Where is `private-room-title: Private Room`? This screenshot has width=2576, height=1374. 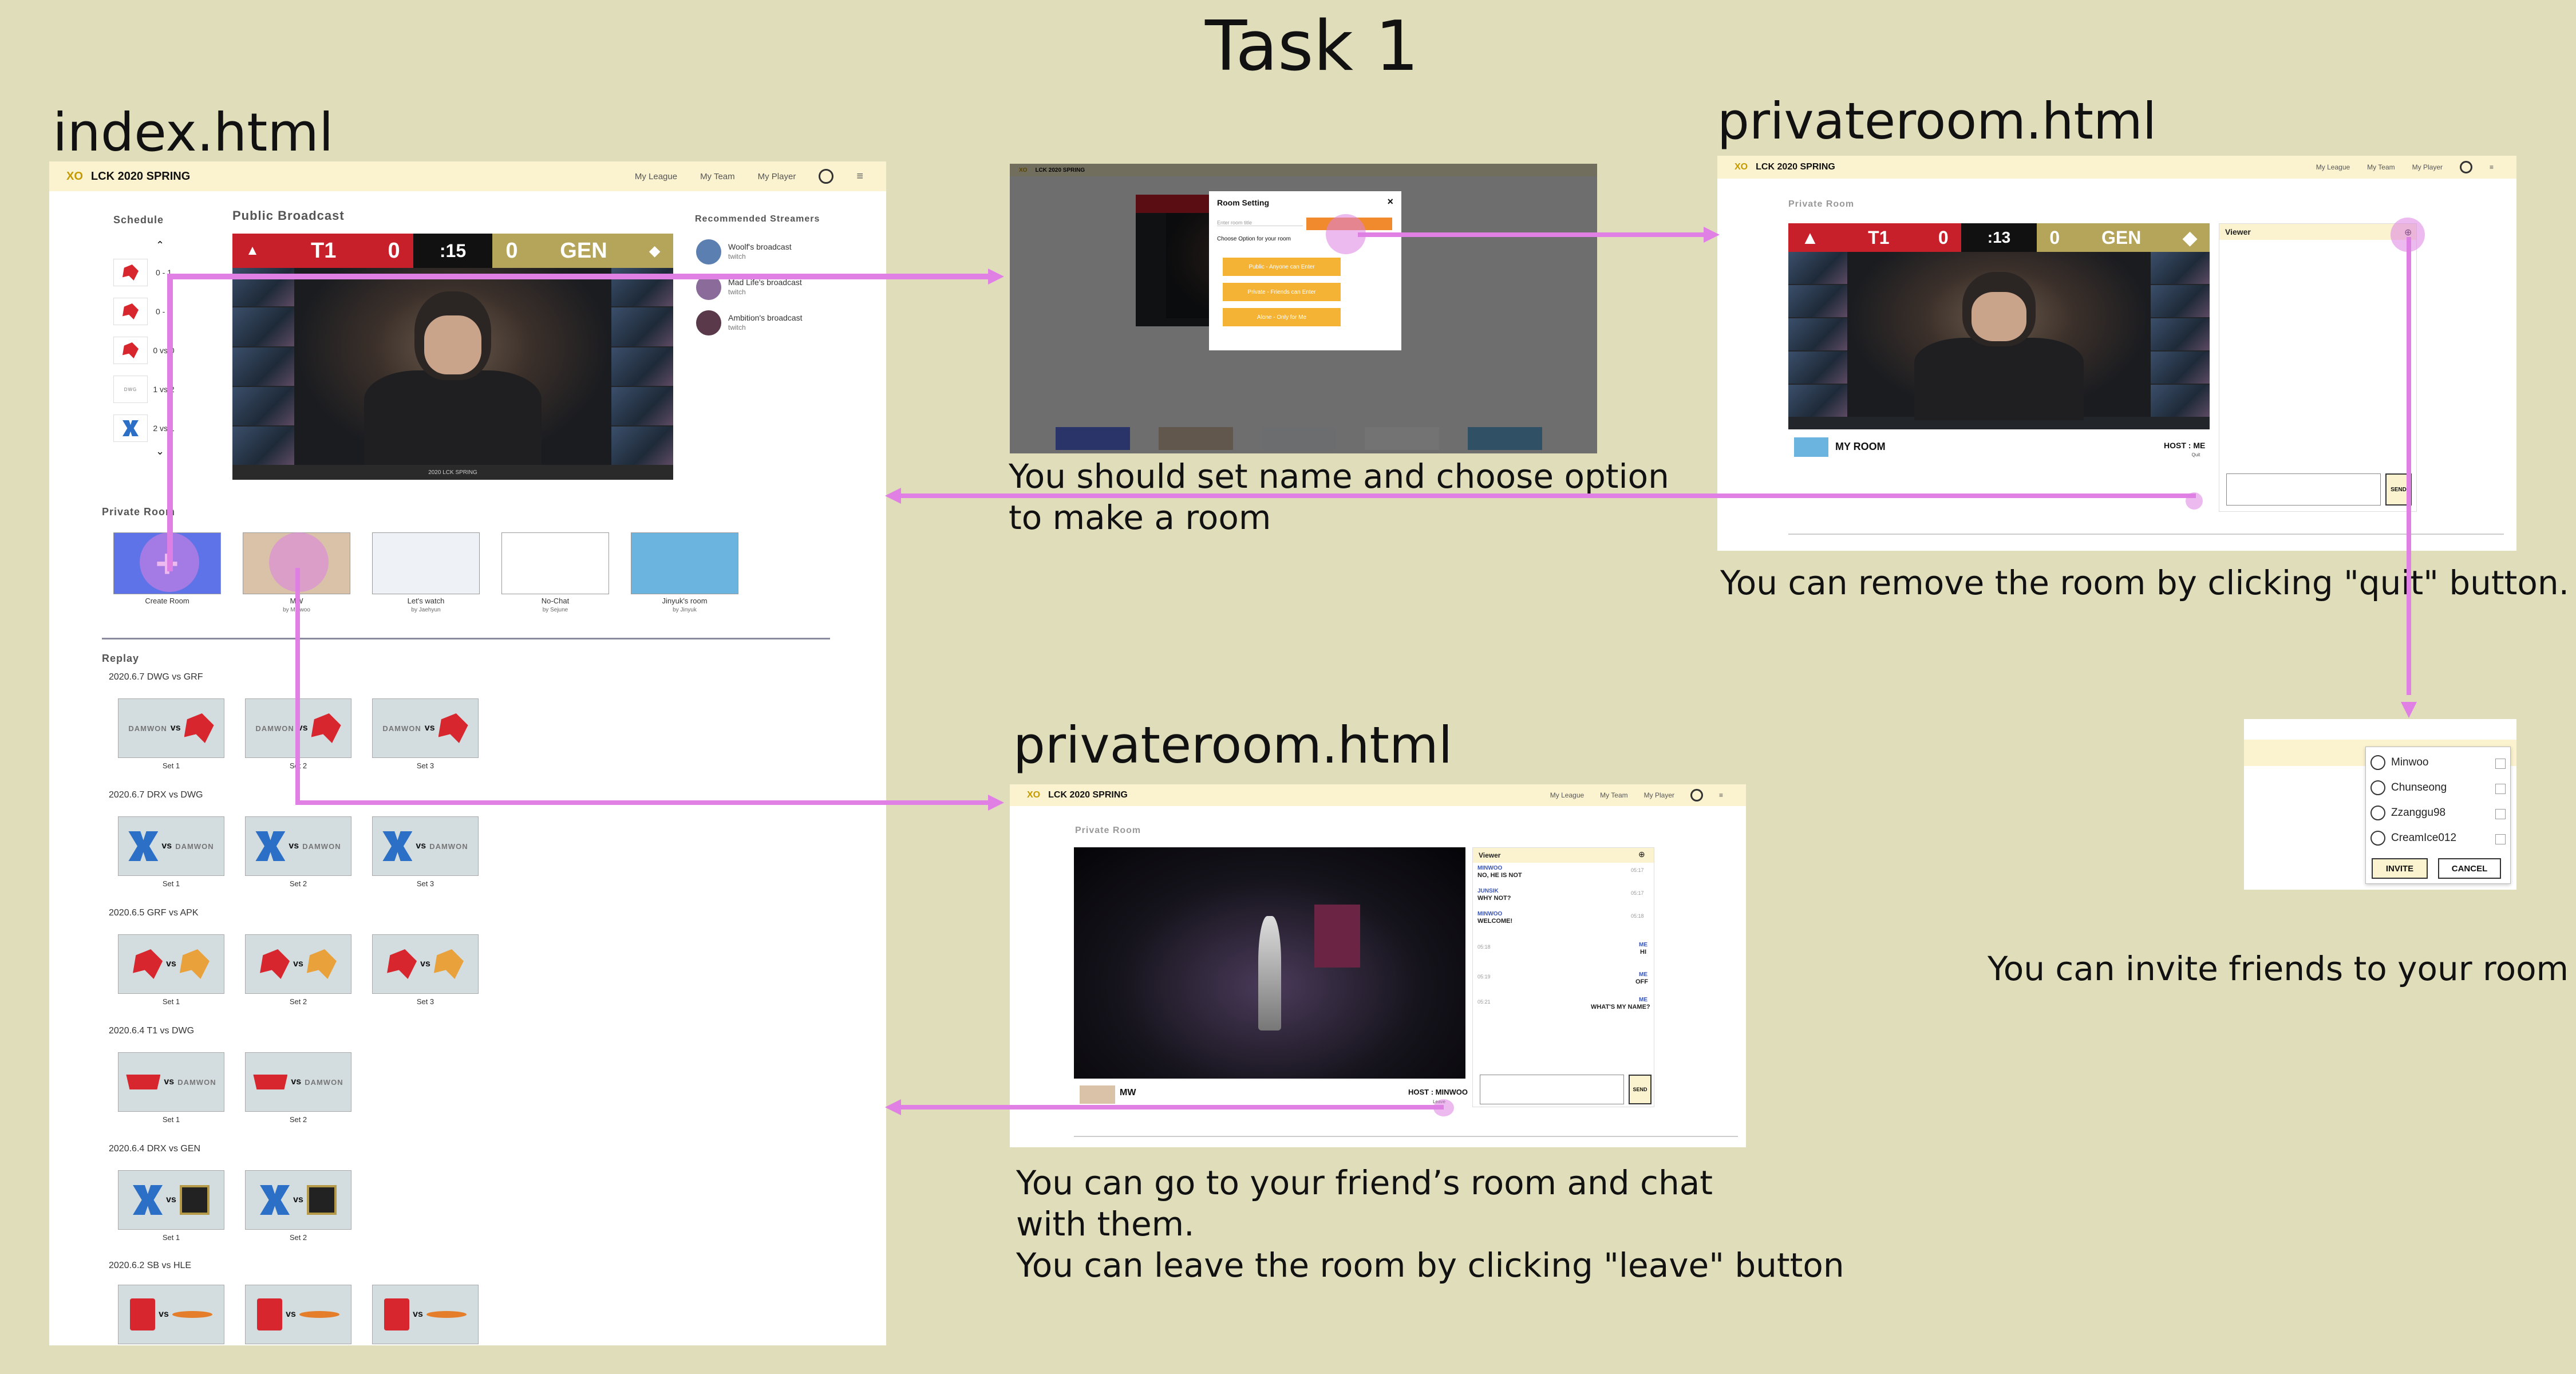 private-room-title: Private Room is located at coordinates (139, 512).